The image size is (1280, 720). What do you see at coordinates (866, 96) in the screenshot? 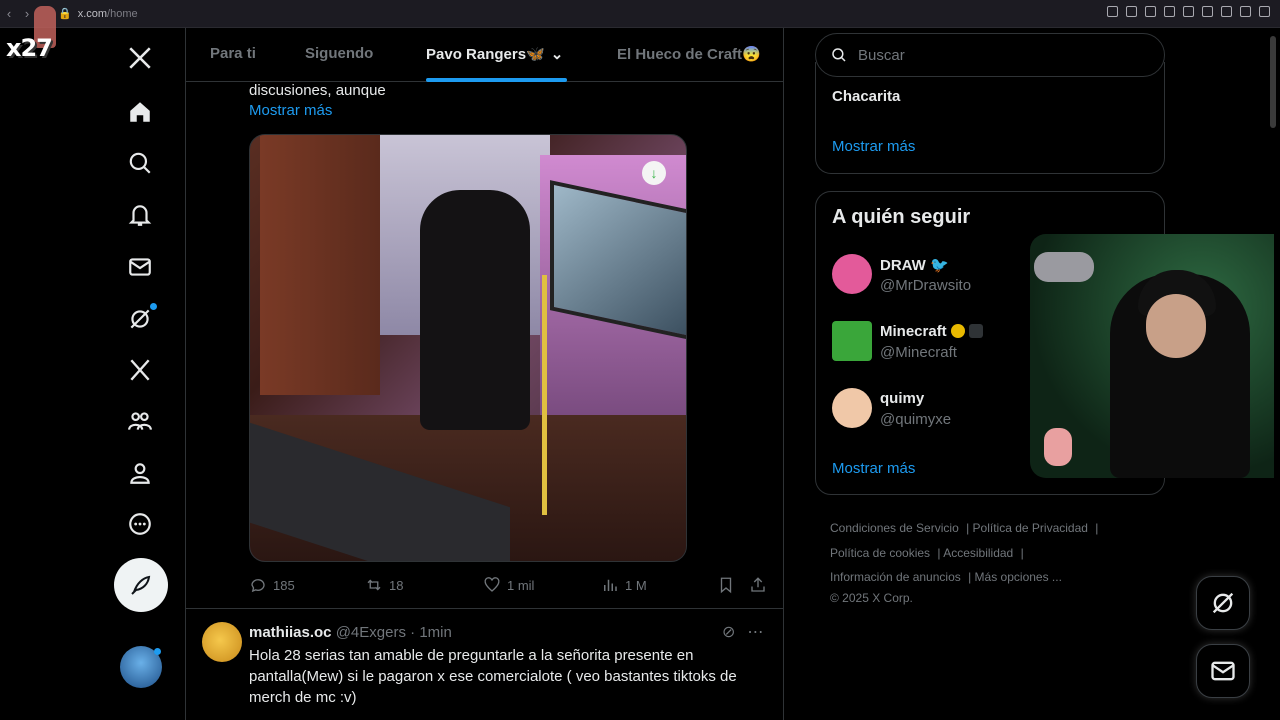
I see `trend-item: Chacarita` at bounding box center [866, 96].